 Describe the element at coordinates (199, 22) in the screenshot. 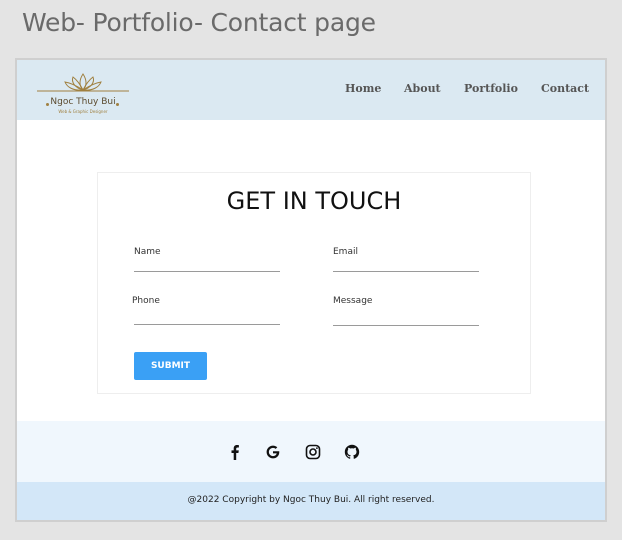

I see `page-caption: Web- Portfolio- Contact page` at that location.